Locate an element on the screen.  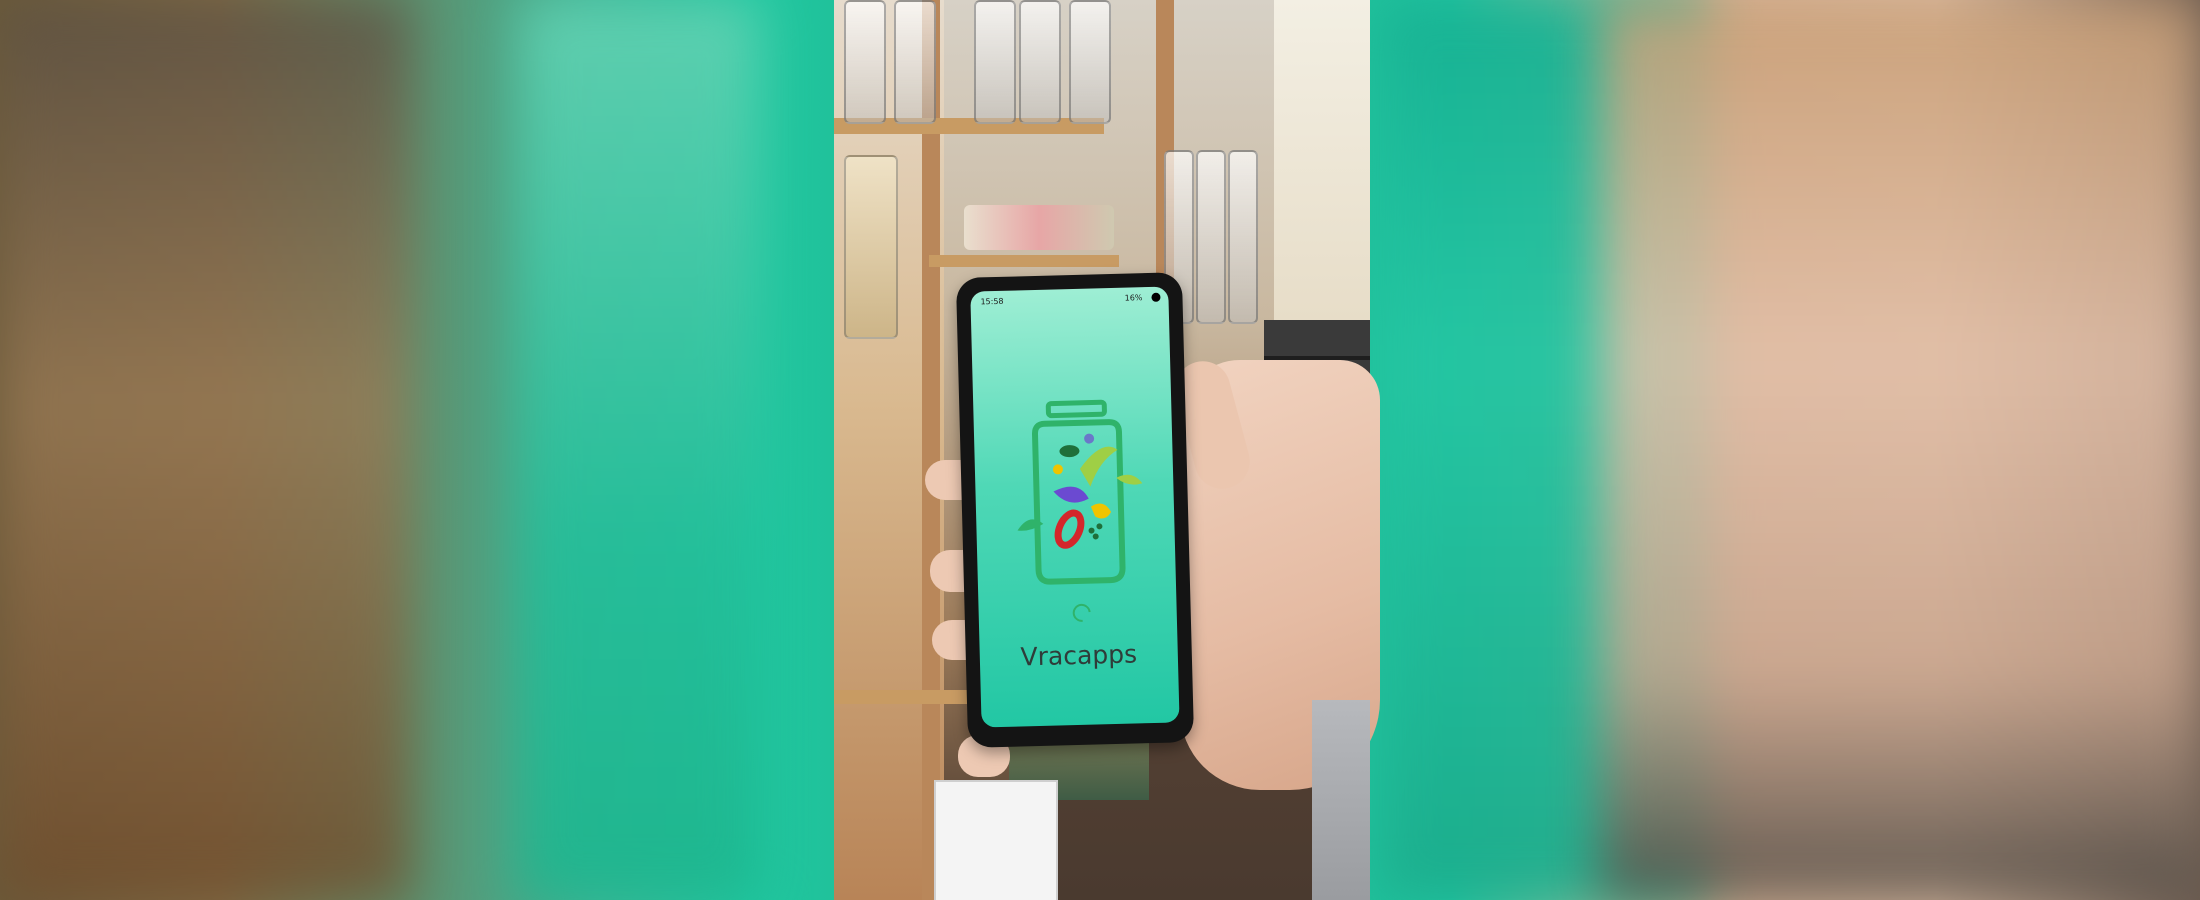
loading-spinner-icon is located at coordinates (1082, 613).